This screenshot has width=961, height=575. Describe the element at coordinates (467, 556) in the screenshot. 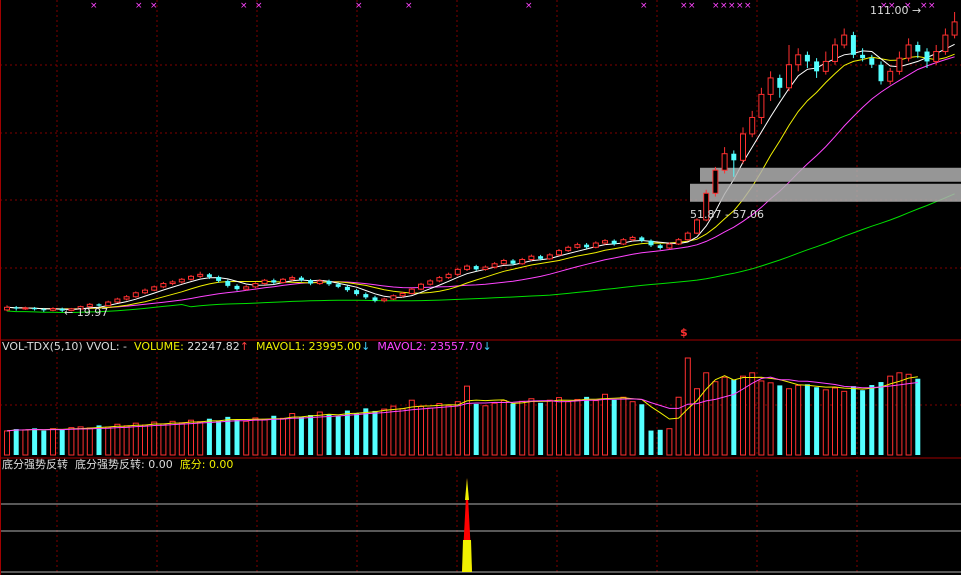

I see `indicator-spike-yellow` at that location.